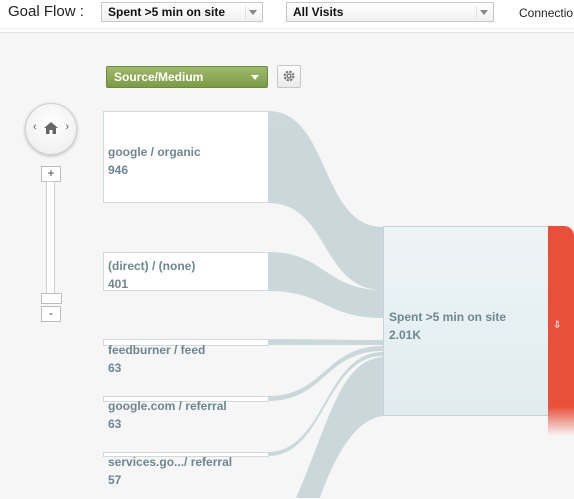  Describe the element at coordinates (159, 77) in the screenshot. I see `dimension-select-value: Source/Medium` at that location.